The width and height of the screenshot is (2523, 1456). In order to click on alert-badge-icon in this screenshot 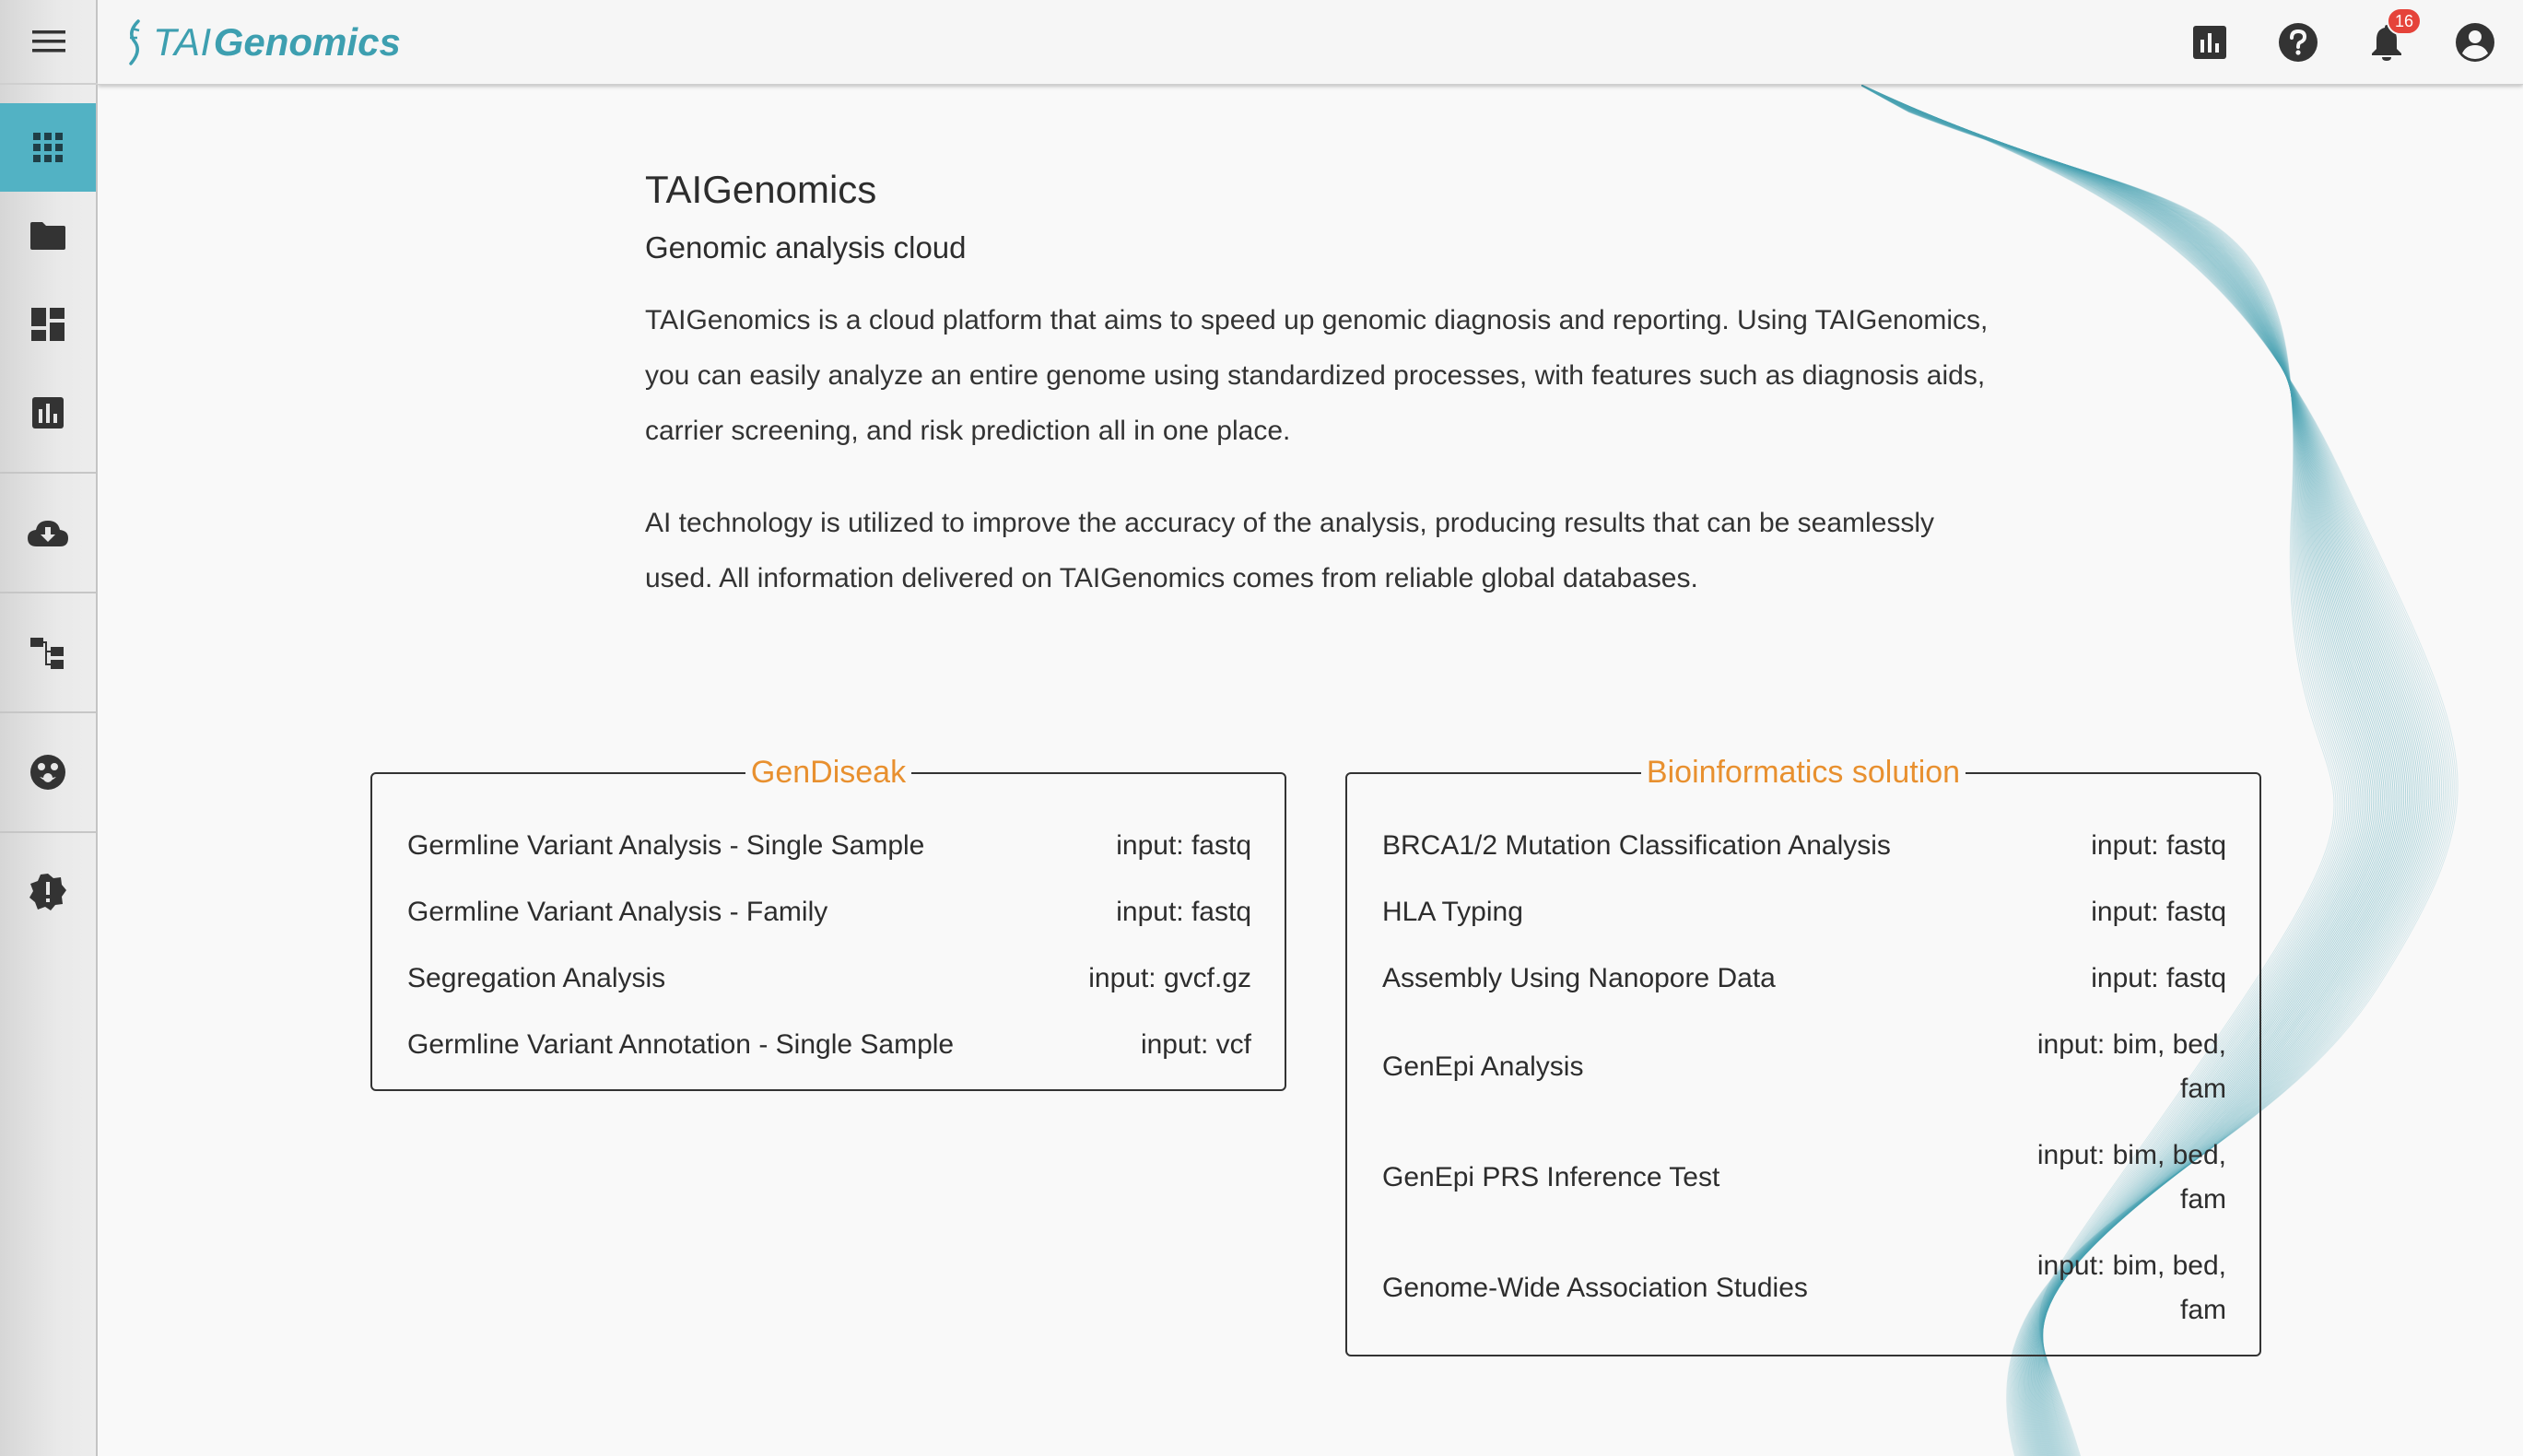, I will do `click(47, 892)`.